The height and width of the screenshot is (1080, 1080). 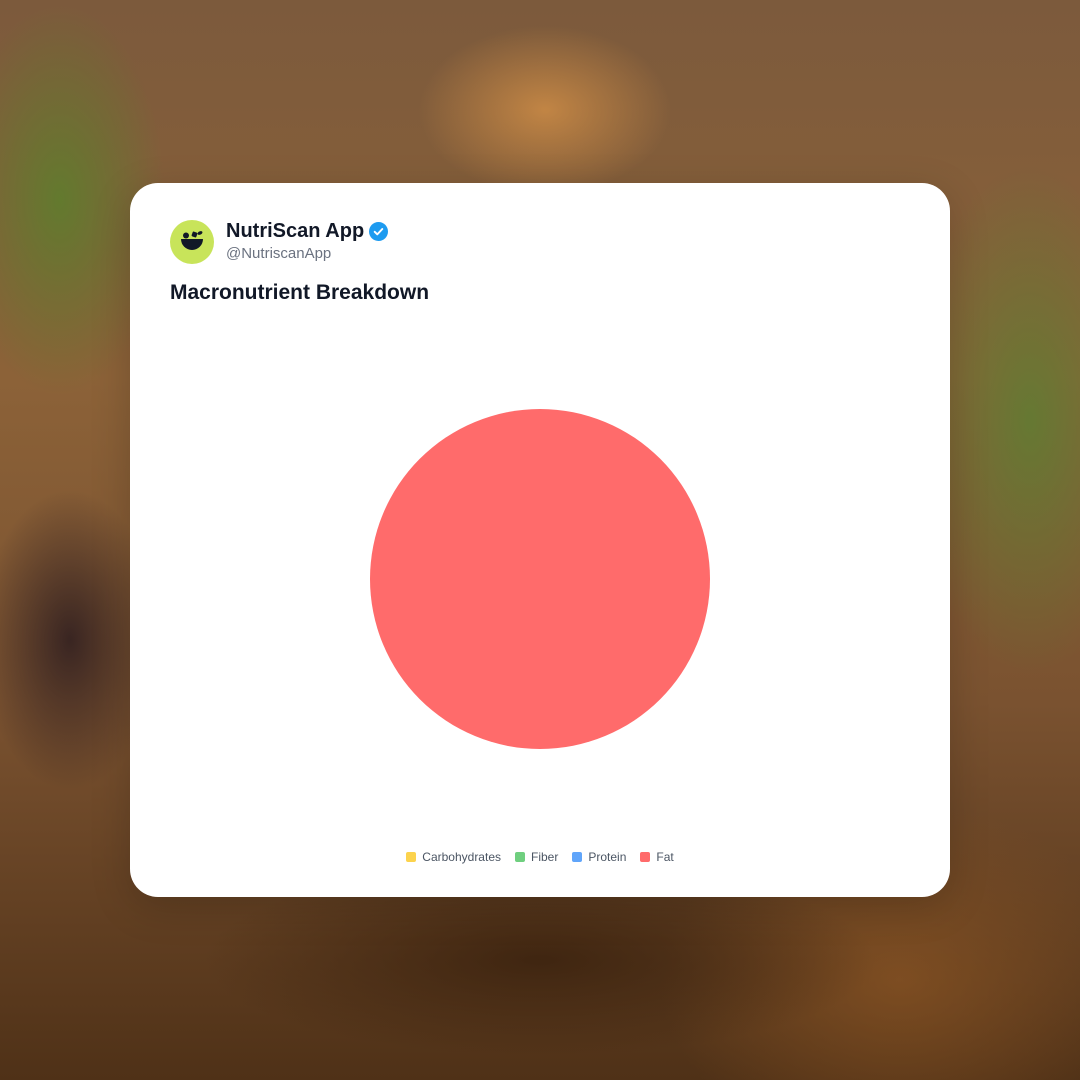 I want to click on legend-item-fat: Fat, so click(x=657, y=857).